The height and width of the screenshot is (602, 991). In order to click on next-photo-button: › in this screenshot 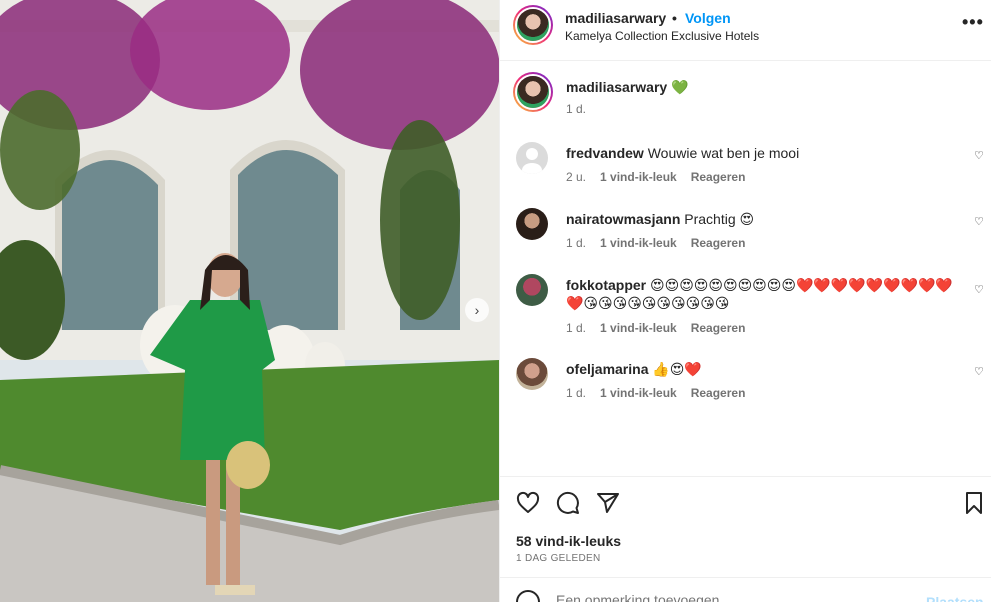, I will do `click(477, 310)`.